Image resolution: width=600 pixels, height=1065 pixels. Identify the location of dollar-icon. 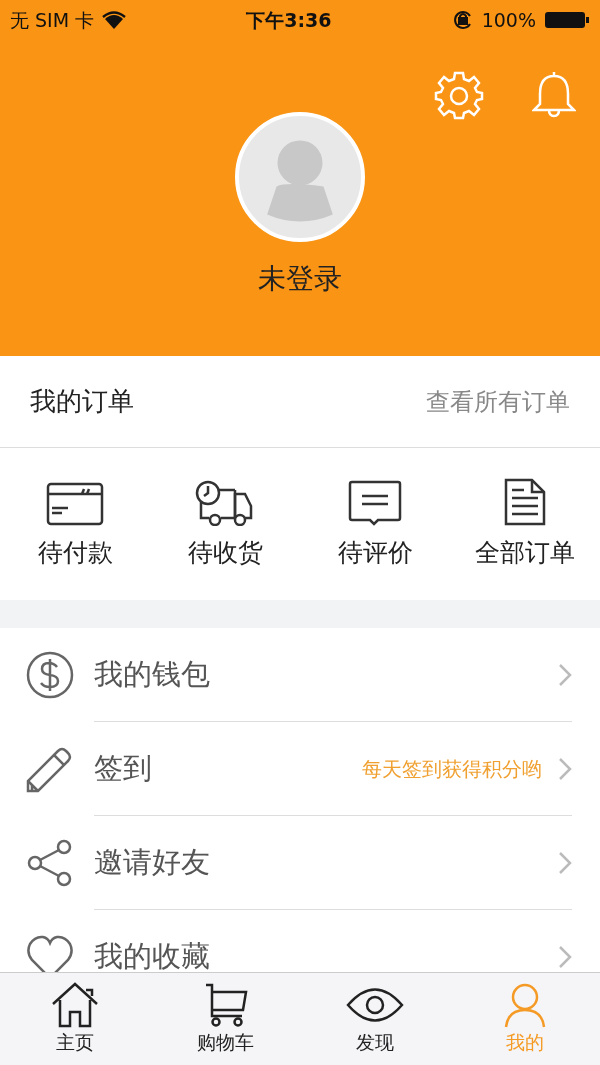
(50, 675).